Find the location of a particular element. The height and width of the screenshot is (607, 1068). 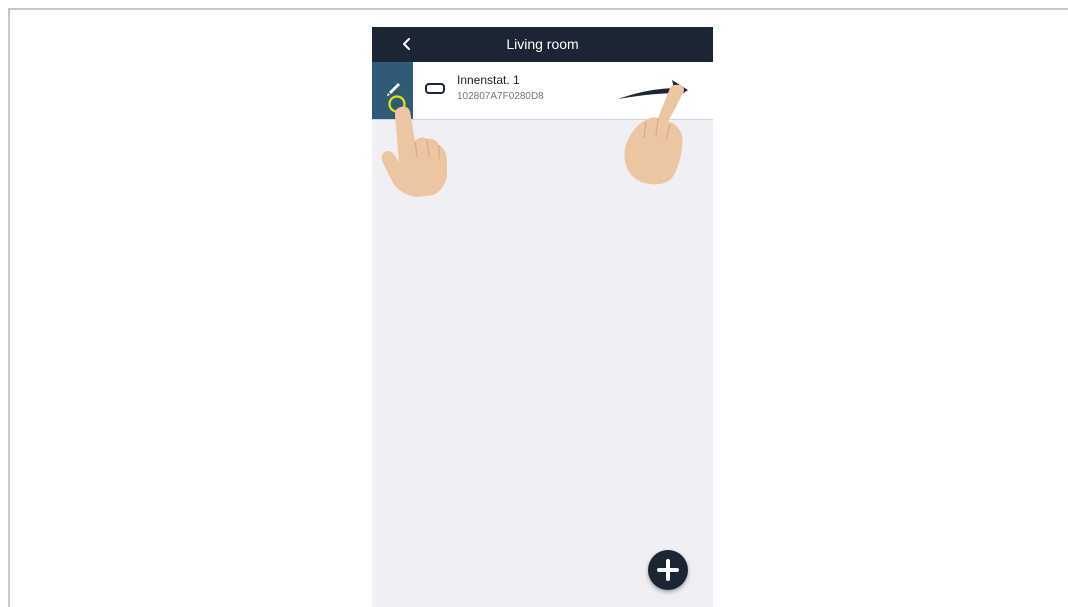

add-device-button is located at coordinates (668, 570).